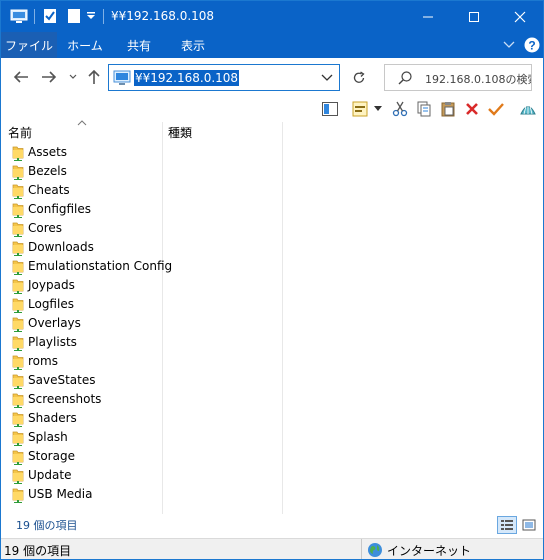 The height and width of the screenshot is (560, 544). I want to click on network-folder-icon, so click(18, 496).